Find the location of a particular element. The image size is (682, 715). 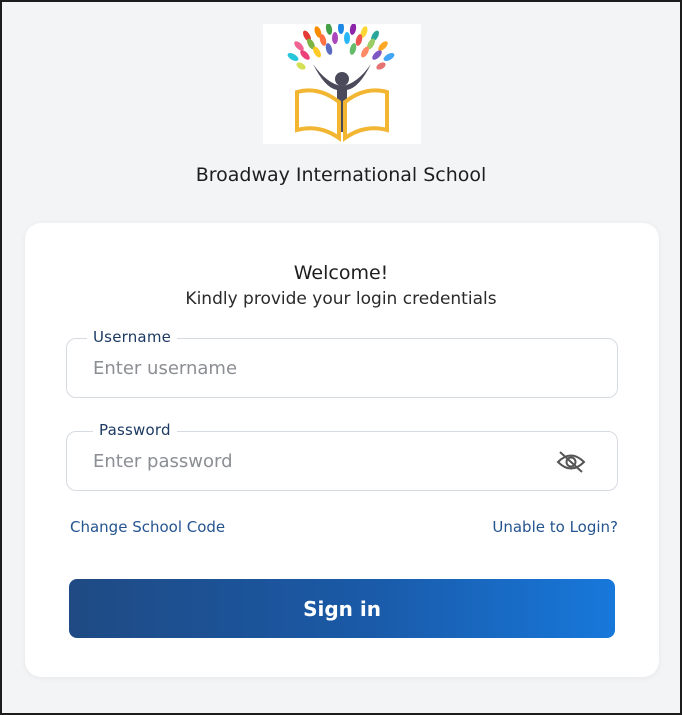

tree-book-logo-icon is located at coordinates (341, 82).